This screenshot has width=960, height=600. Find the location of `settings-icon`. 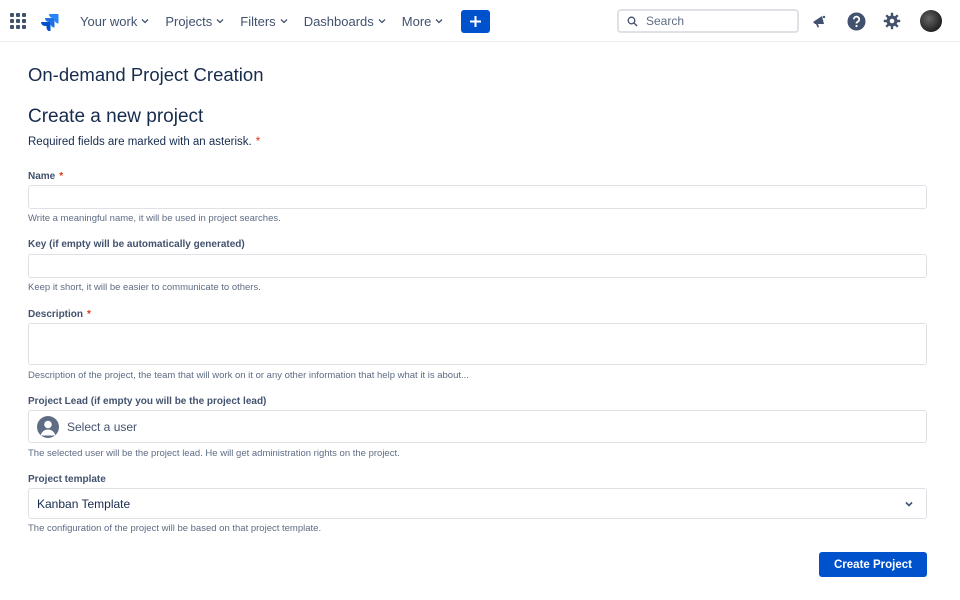

settings-icon is located at coordinates (892, 21).